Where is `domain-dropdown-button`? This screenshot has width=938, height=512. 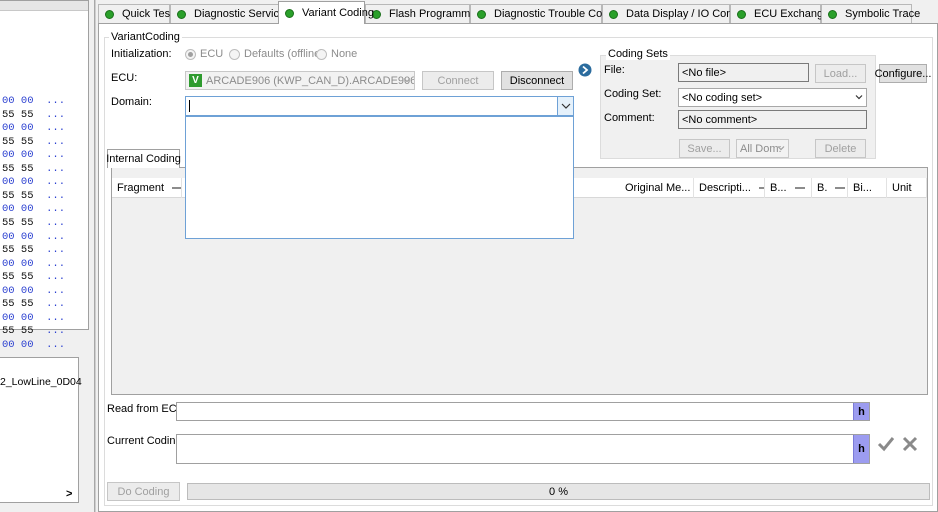
domain-dropdown-button is located at coordinates (565, 106).